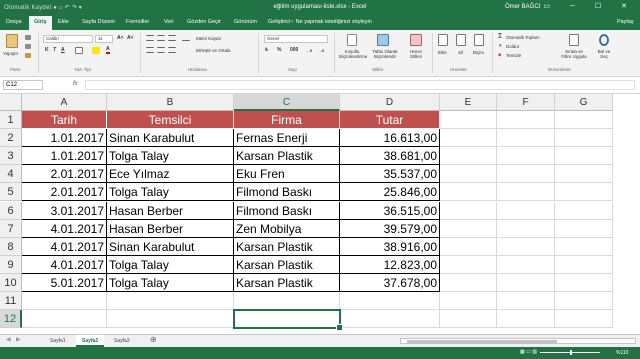 The height and width of the screenshot is (359, 640). Describe the element at coordinates (28, 55) in the screenshot. I see `format-painter-icon` at that location.